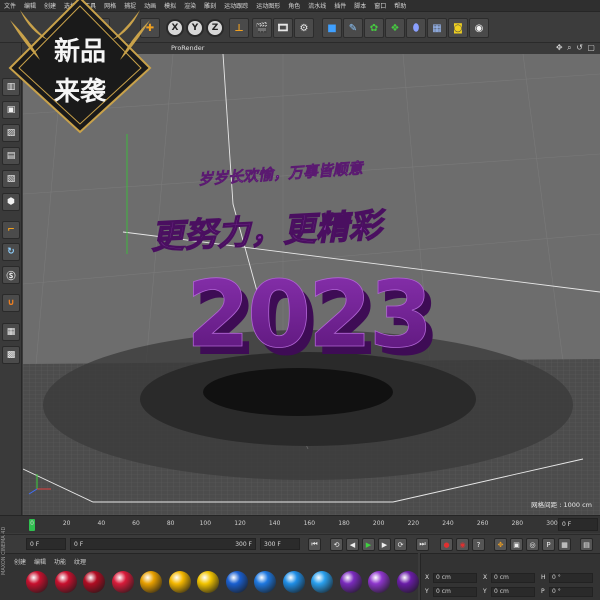  What do you see at coordinates (283, 28) in the screenshot?
I see `render-picture-viewer-icon: 🎞` at bounding box center [283, 28].